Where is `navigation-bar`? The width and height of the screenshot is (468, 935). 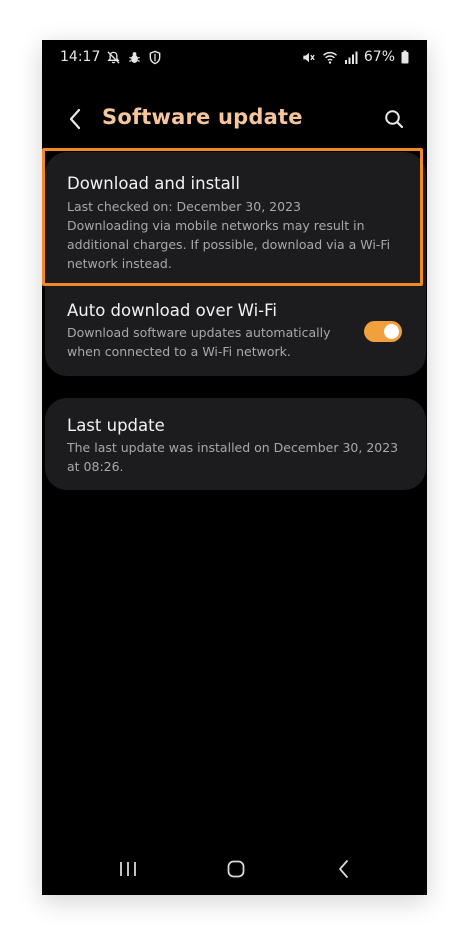 navigation-bar is located at coordinates (234, 870).